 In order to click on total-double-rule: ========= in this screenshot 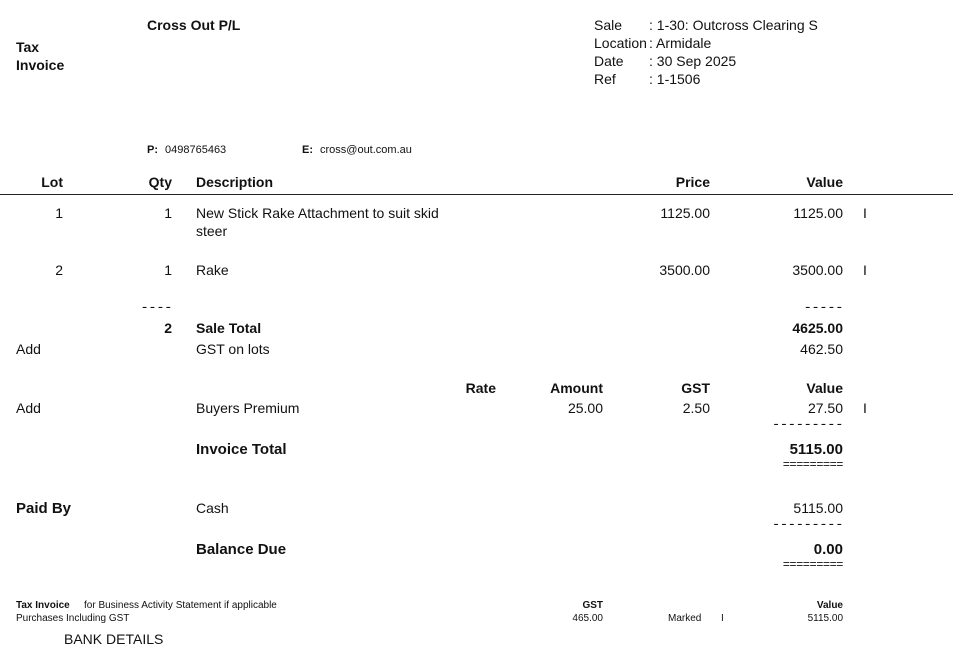, I will do `click(813, 465)`.